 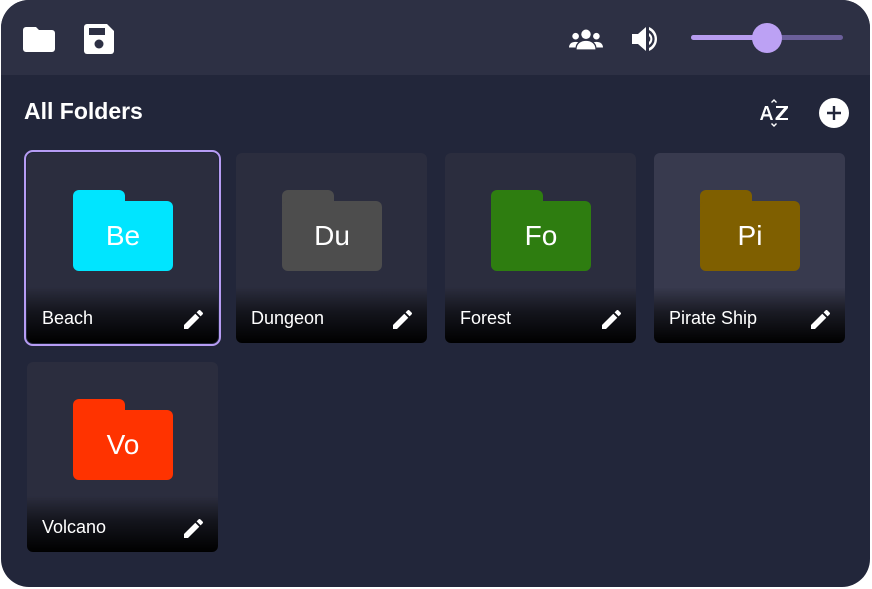 I want to click on folder-icon, so click(x=39, y=39).